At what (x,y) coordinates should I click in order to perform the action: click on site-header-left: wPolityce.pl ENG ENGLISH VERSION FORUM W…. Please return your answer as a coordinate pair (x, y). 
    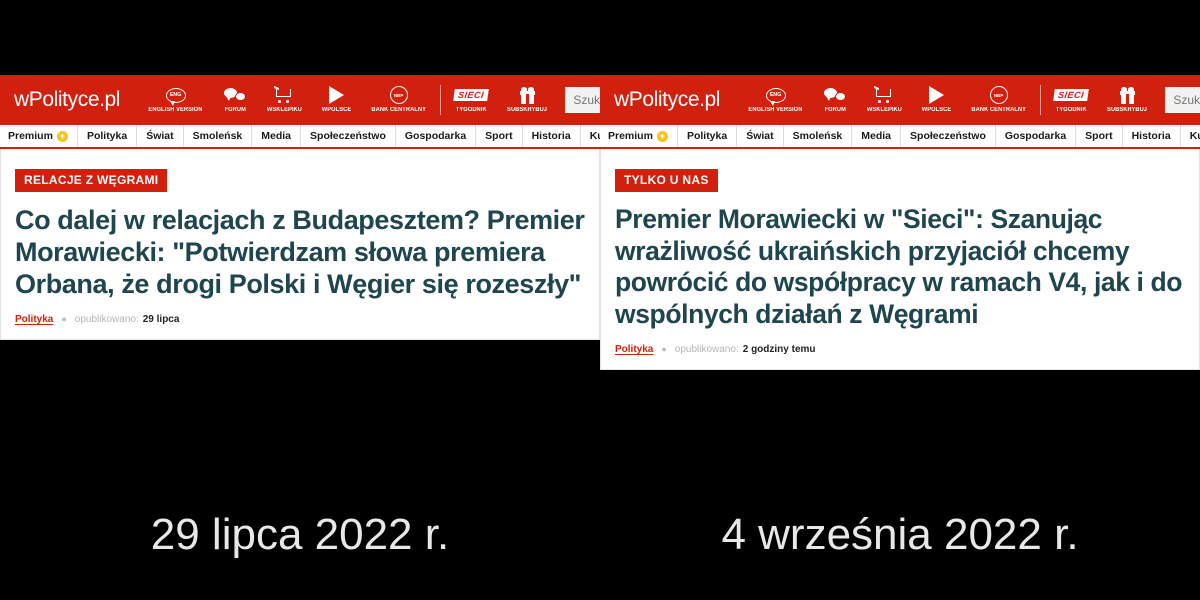
    Looking at the image, I should click on (300, 100).